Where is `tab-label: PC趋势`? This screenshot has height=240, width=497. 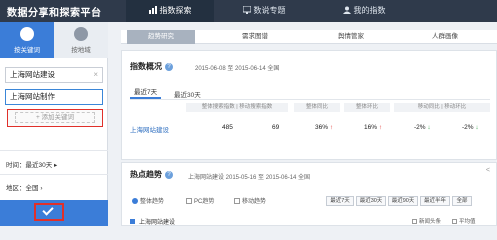 tab-label: PC趋势 is located at coordinates (204, 202).